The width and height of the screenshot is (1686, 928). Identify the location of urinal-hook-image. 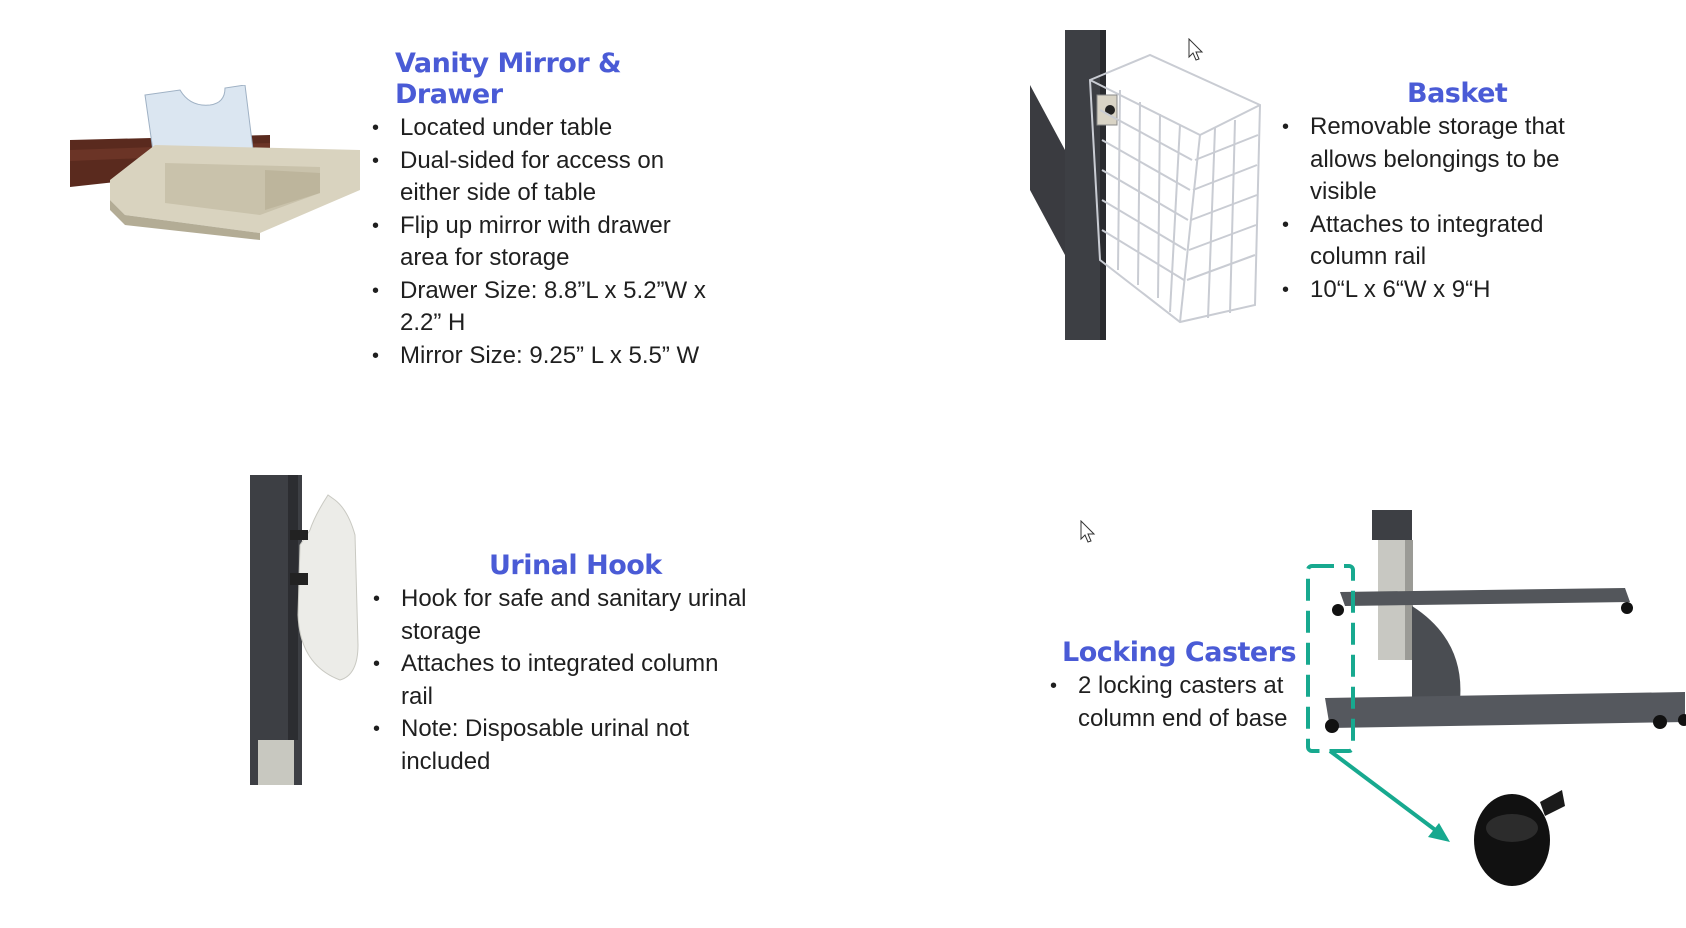
(304, 630).